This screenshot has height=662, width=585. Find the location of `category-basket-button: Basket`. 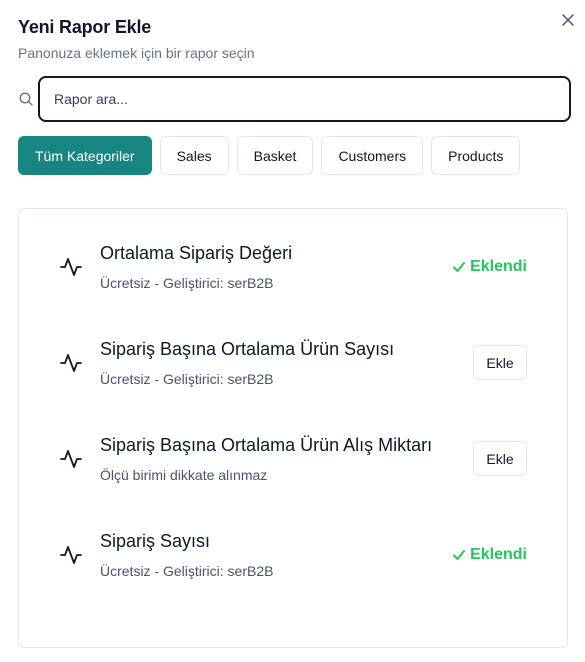

category-basket-button: Basket is located at coordinates (275, 155).